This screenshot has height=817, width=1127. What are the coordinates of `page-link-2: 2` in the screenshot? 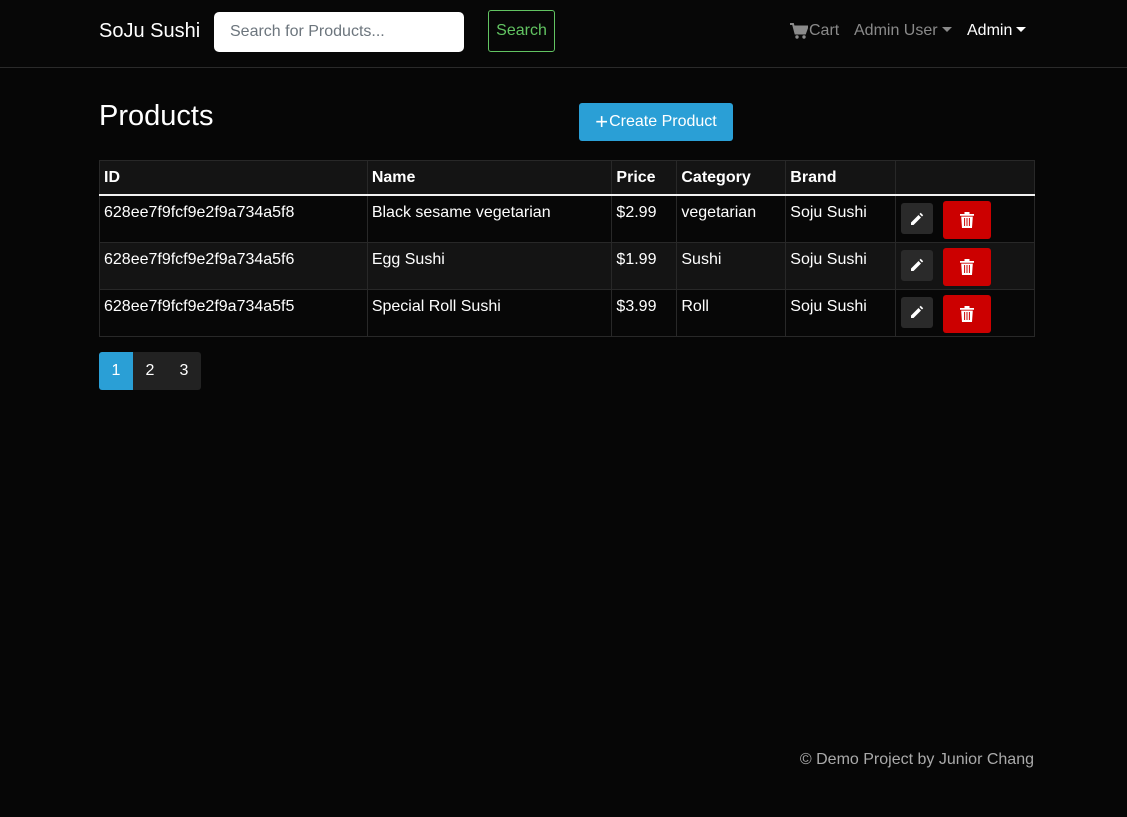 It's located at (150, 371).